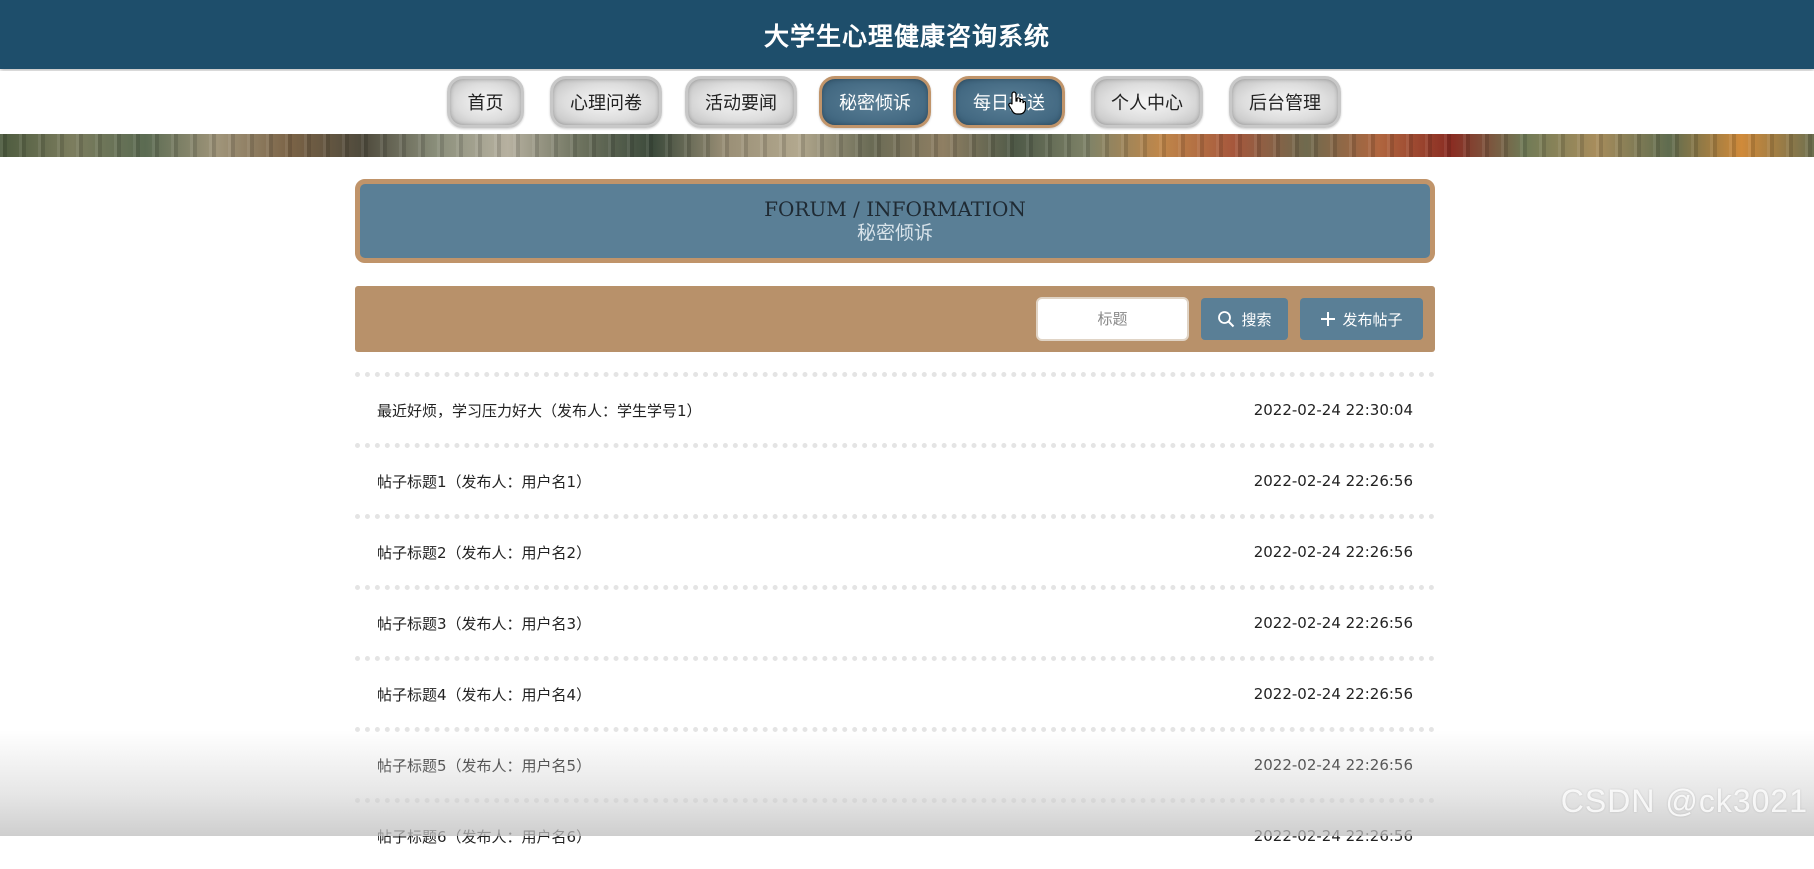  What do you see at coordinates (484, 765) in the screenshot?
I see `post-title: 帖子标题5（发布人：用户名5）` at bounding box center [484, 765].